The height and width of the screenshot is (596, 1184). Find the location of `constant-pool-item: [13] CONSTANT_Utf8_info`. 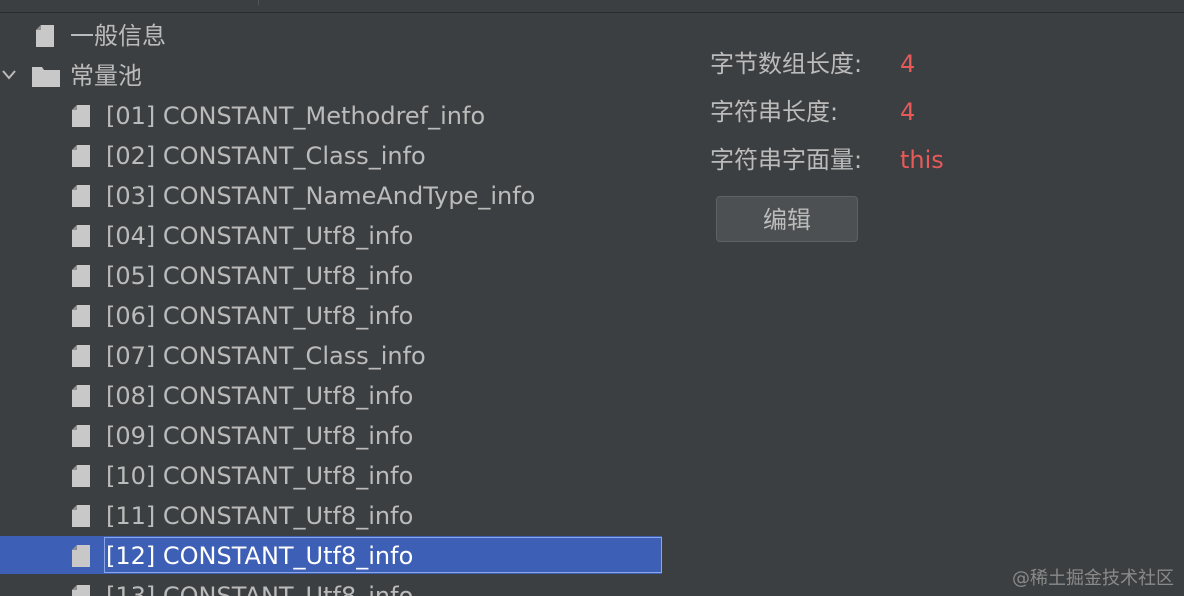

constant-pool-item: [13] CONSTANT_Utf8_info is located at coordinates (335, 586).